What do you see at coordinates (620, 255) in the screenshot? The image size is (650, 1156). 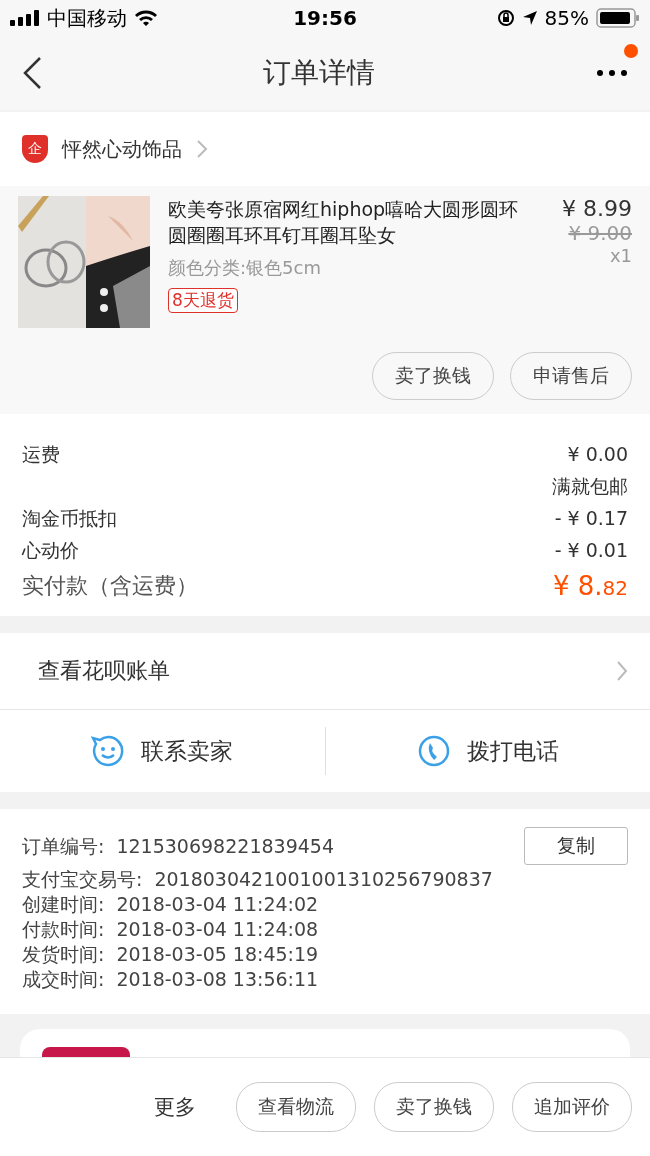 I see `quantity: x1` at bounding box center [620, 255].